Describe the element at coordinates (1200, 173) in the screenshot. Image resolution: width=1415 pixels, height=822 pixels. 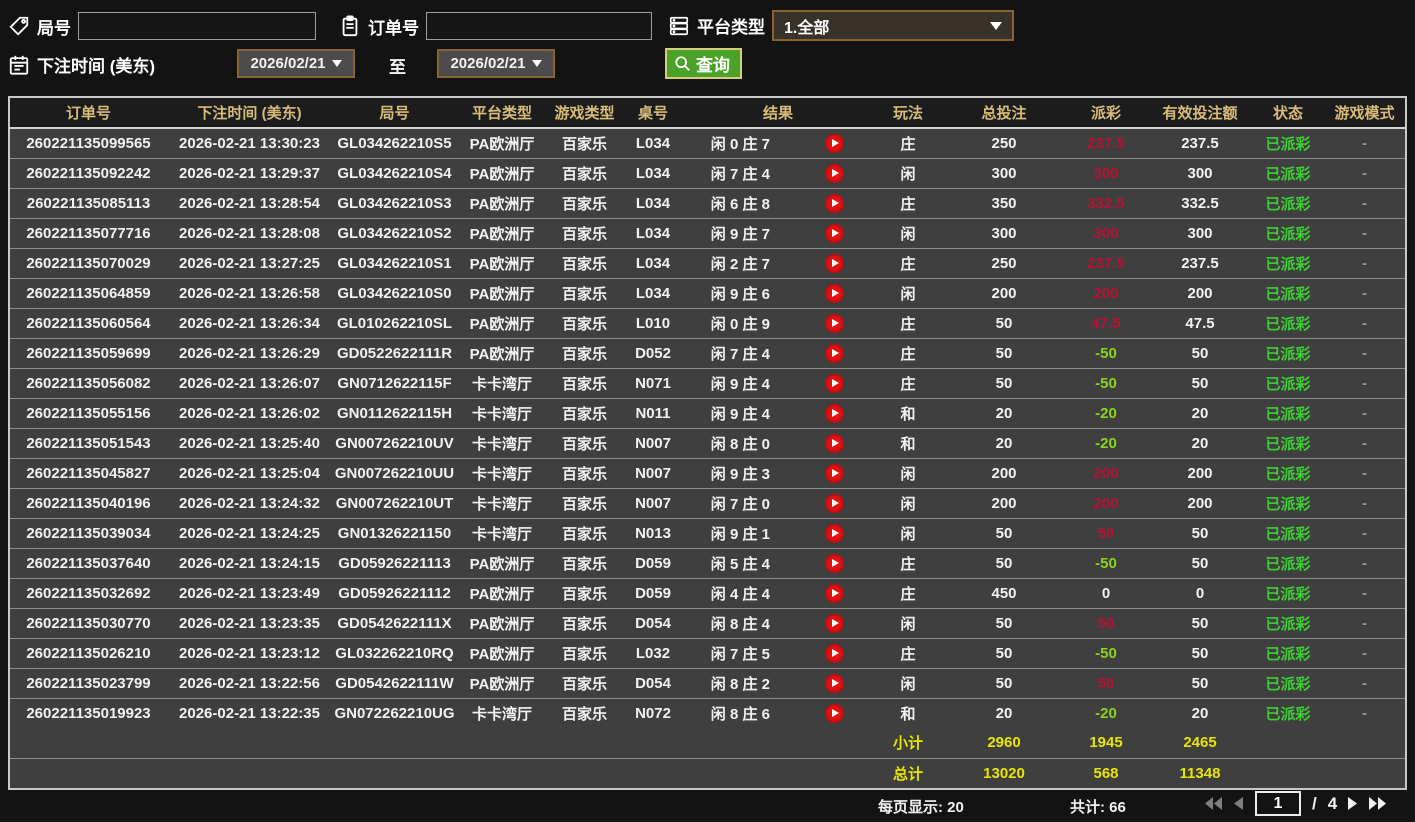
I see `cell-valid-bet: 300` at that location.